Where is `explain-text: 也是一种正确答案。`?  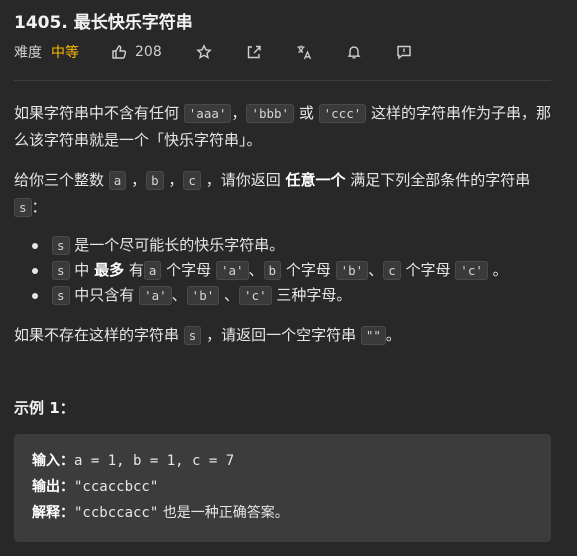 explain-text: 也是一种正确答案。 is located at coordinates (223, 513).